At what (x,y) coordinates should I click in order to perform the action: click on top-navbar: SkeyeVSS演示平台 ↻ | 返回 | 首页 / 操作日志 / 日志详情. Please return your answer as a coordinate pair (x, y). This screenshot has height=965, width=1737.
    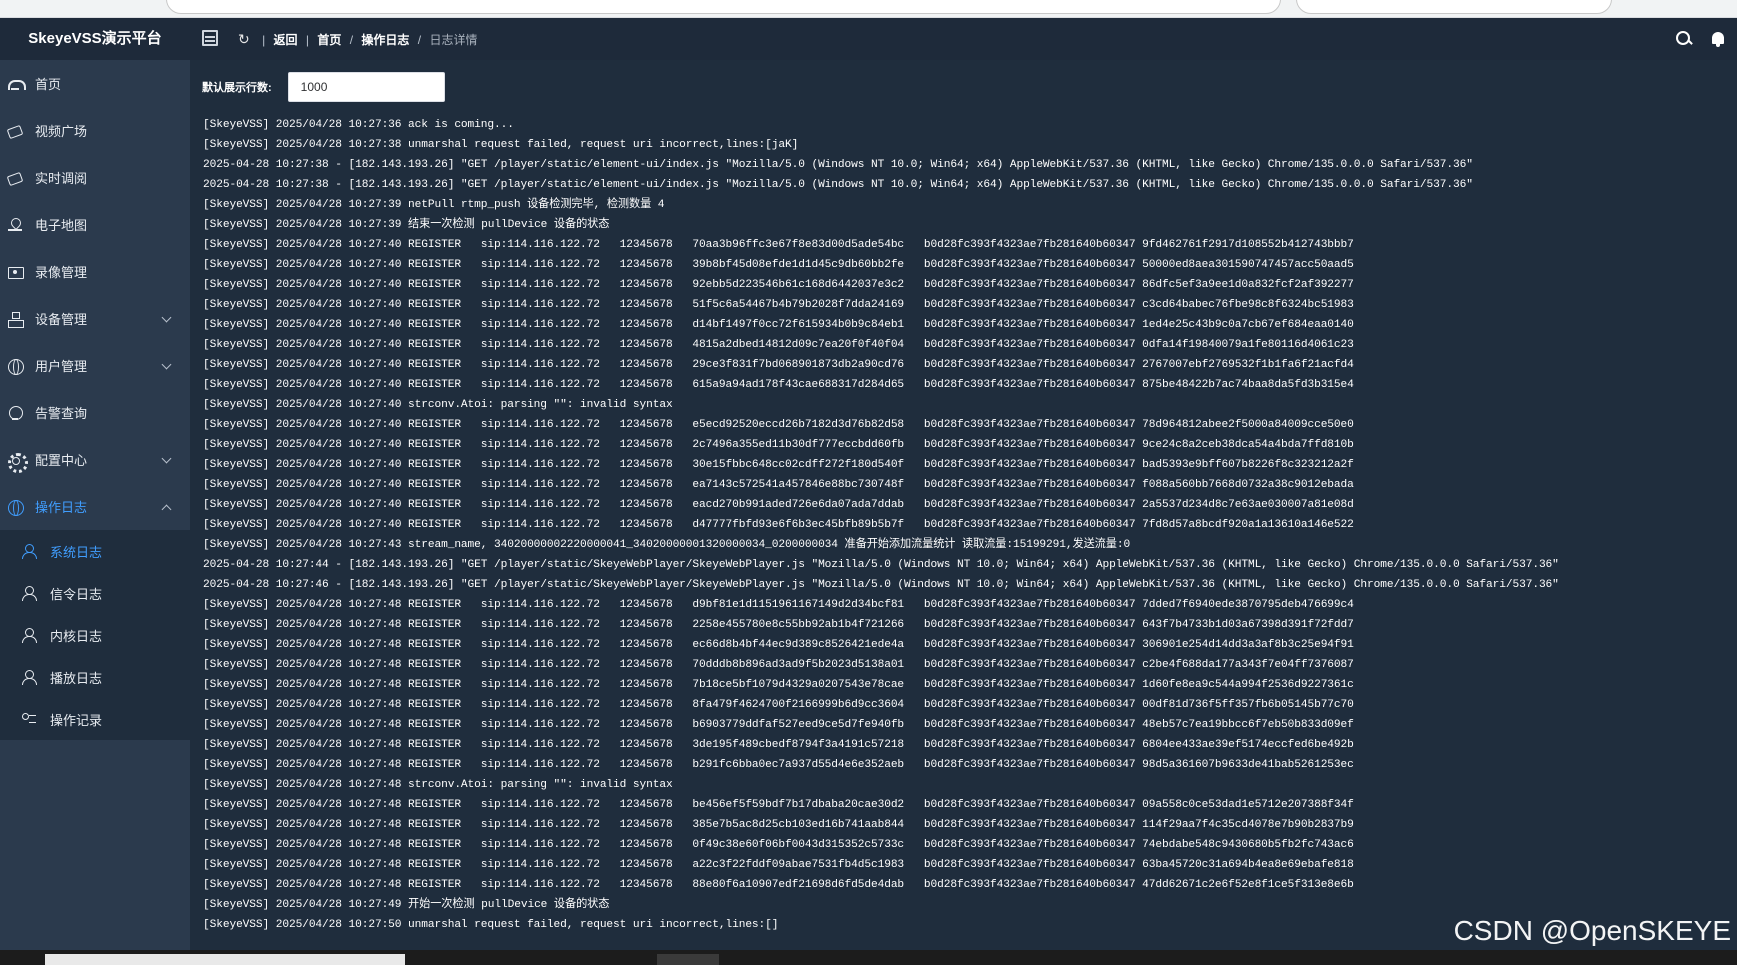
    Looking at the image, I should click on (868, 39).